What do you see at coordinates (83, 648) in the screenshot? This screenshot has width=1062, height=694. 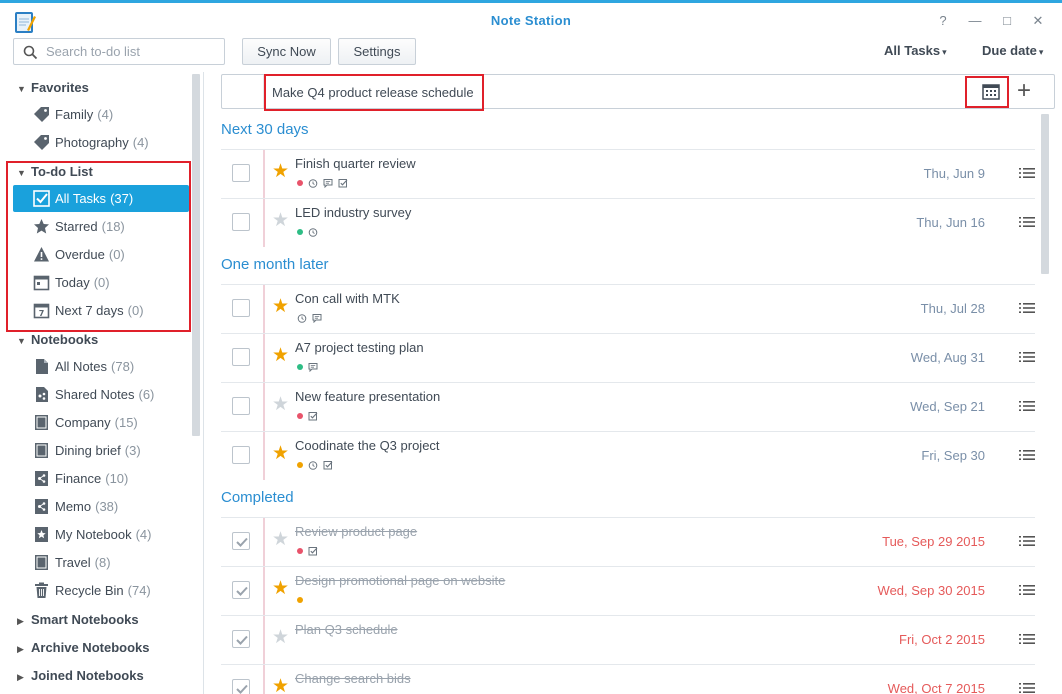 I see `section-archive-notebooks: ▶ Archive Notebooks` at bounding box center [83, 648].